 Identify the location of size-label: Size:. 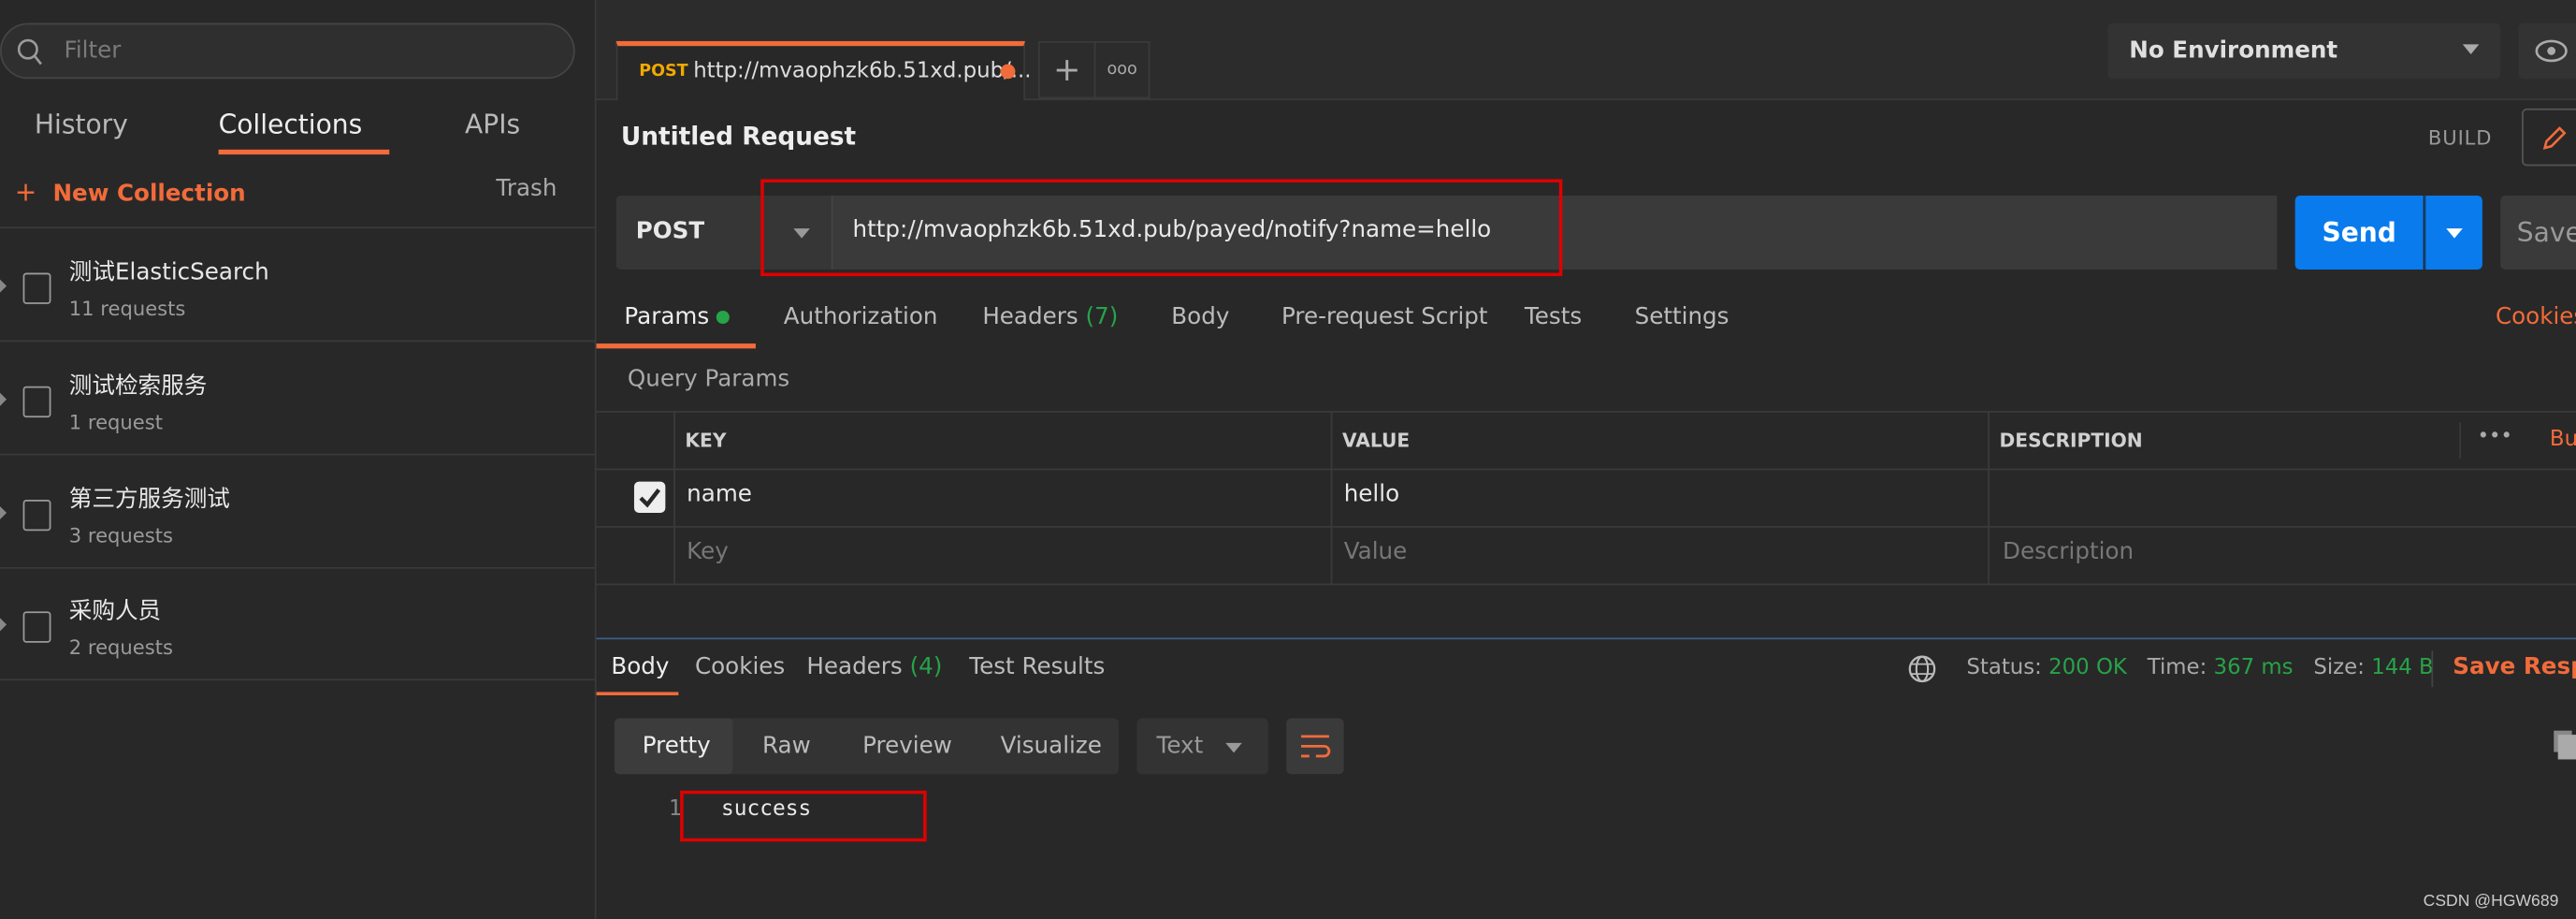
(2339, 668).